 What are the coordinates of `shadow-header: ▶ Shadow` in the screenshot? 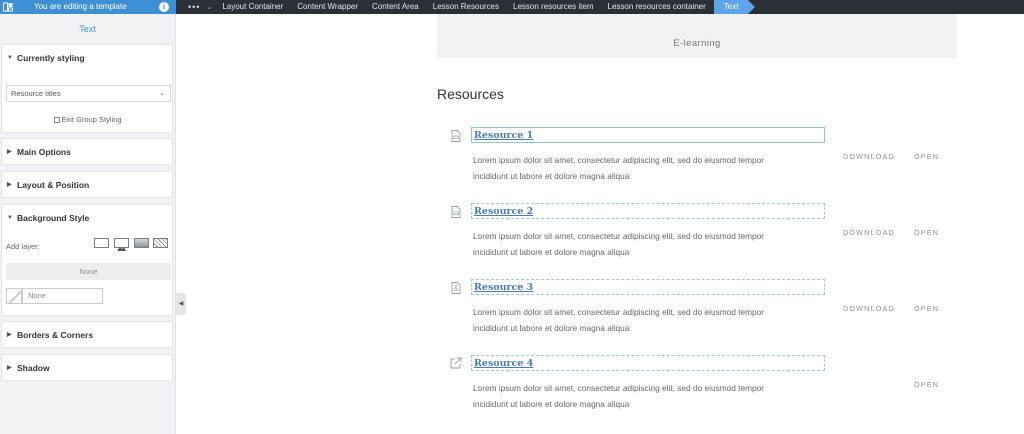 It's located at (87, 368).